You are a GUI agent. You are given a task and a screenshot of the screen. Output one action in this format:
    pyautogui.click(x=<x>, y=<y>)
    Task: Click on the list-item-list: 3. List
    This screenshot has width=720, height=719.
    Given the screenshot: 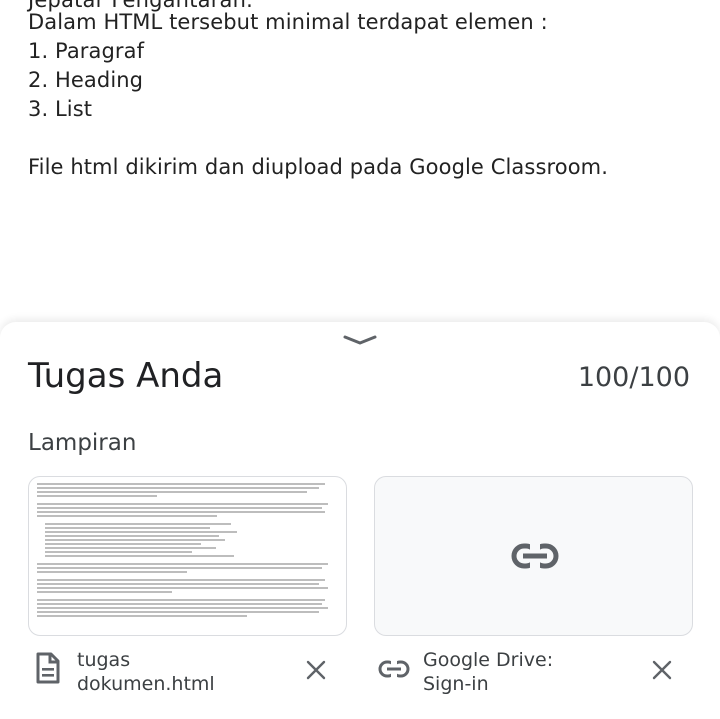 What is the action you would take?
    pyautogui.click(x=60, y=109)
    